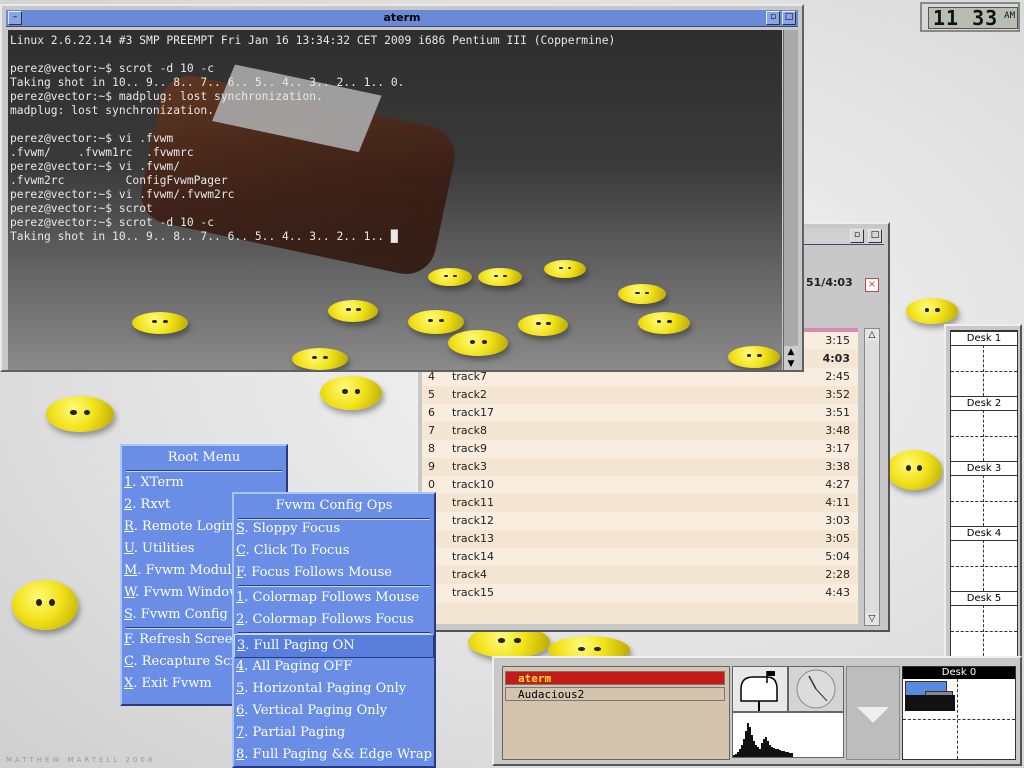  What do you see at coordinates (640, 521) in the screenshot?
I see `playlist-row: 2track123:03` at bounding box center [640, 521].